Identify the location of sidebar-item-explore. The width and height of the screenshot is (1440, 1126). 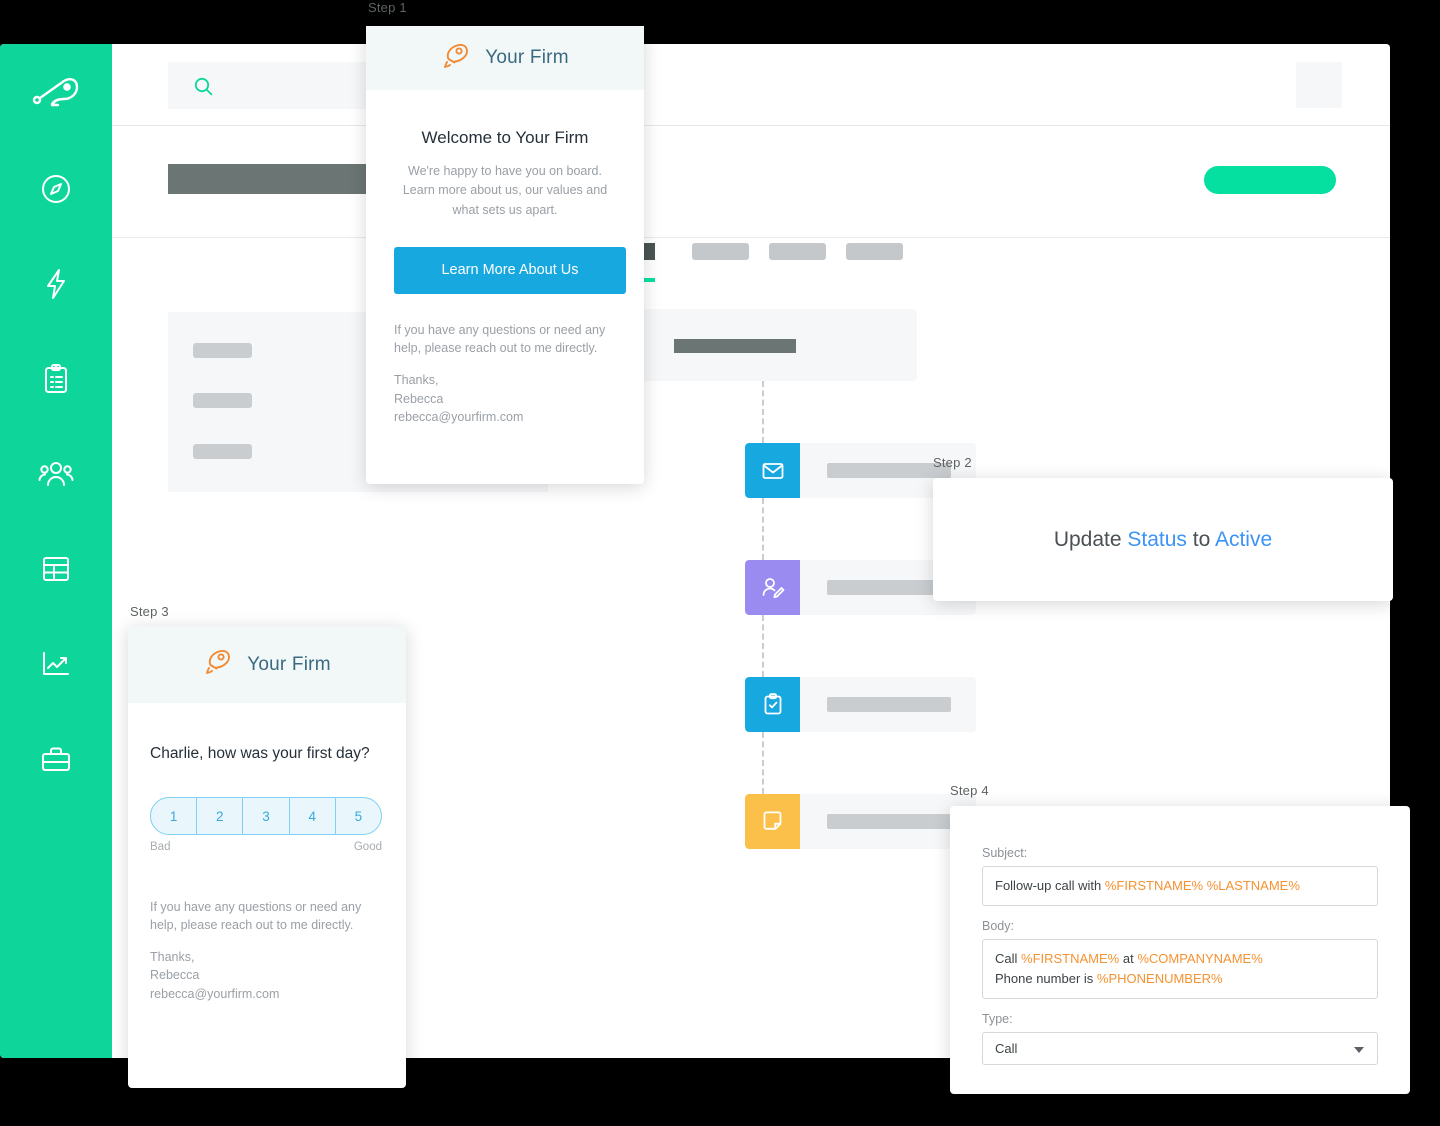
(56, 189).